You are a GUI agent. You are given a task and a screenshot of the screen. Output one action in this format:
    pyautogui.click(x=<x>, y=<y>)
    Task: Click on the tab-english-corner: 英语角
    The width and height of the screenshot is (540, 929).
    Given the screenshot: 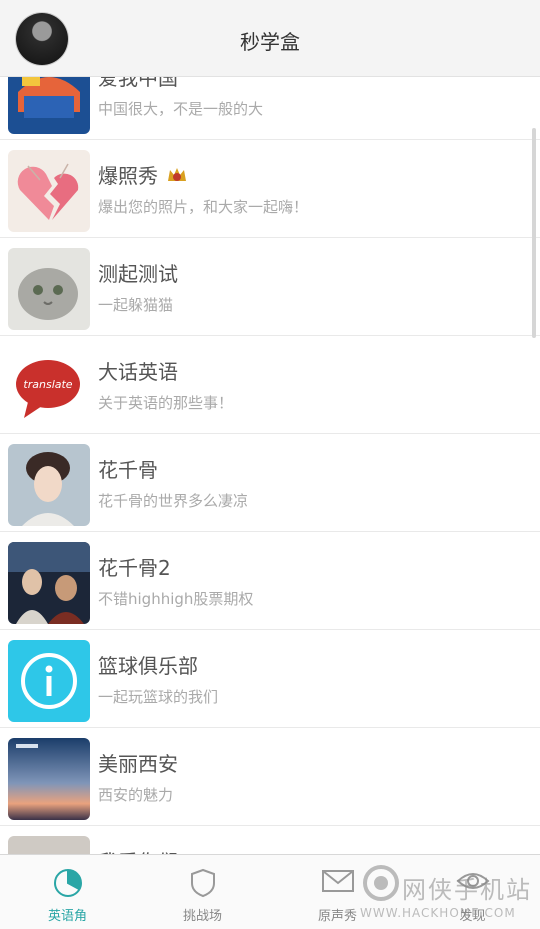 What is the action you would take?
    pyautogui.click(x=67, y=892)
    